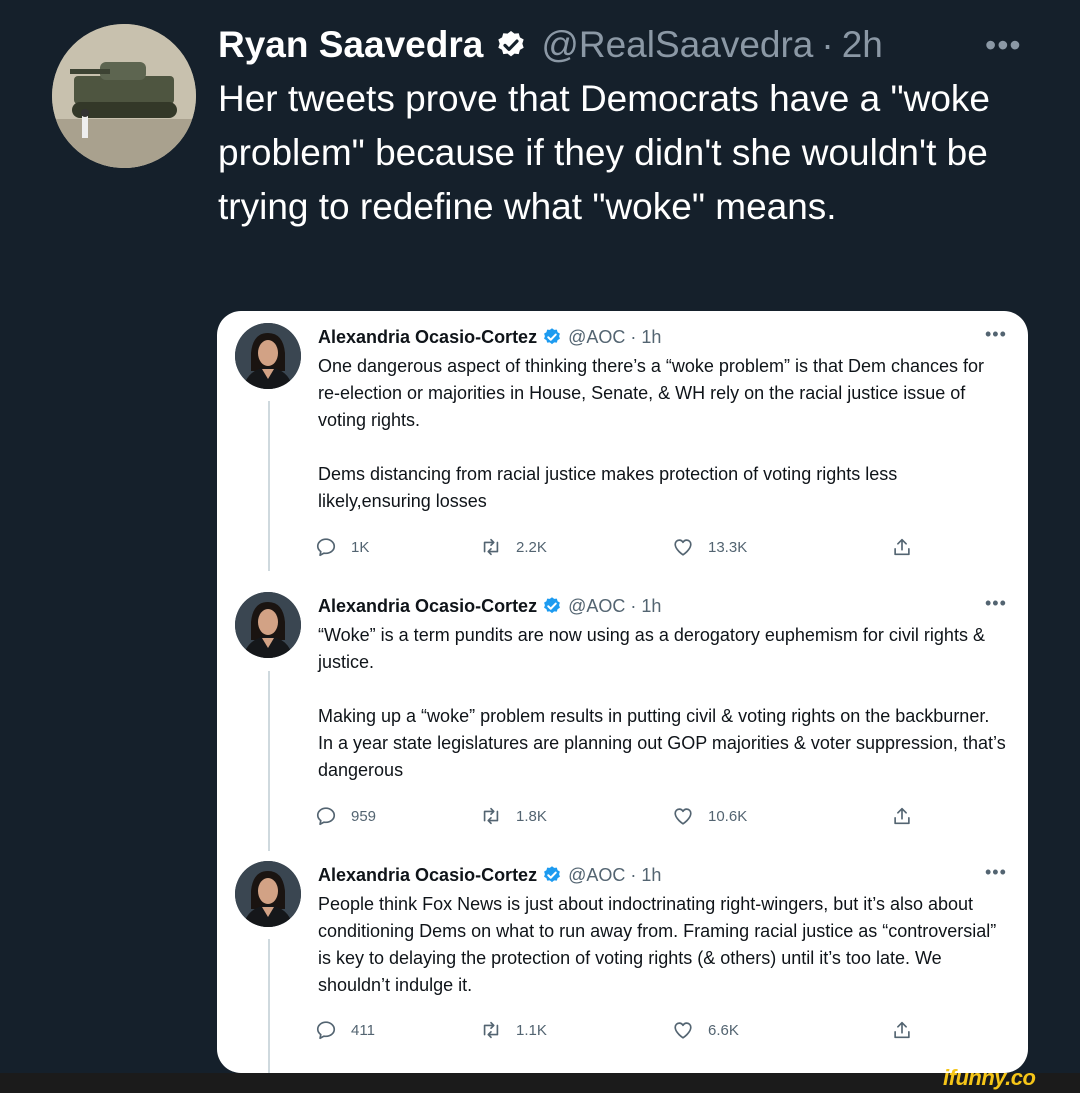  Describe the element at coordinates (615, 1030) in the screenshot. I see `tweet-actions: 411 1.1K 6.6K` at that location.